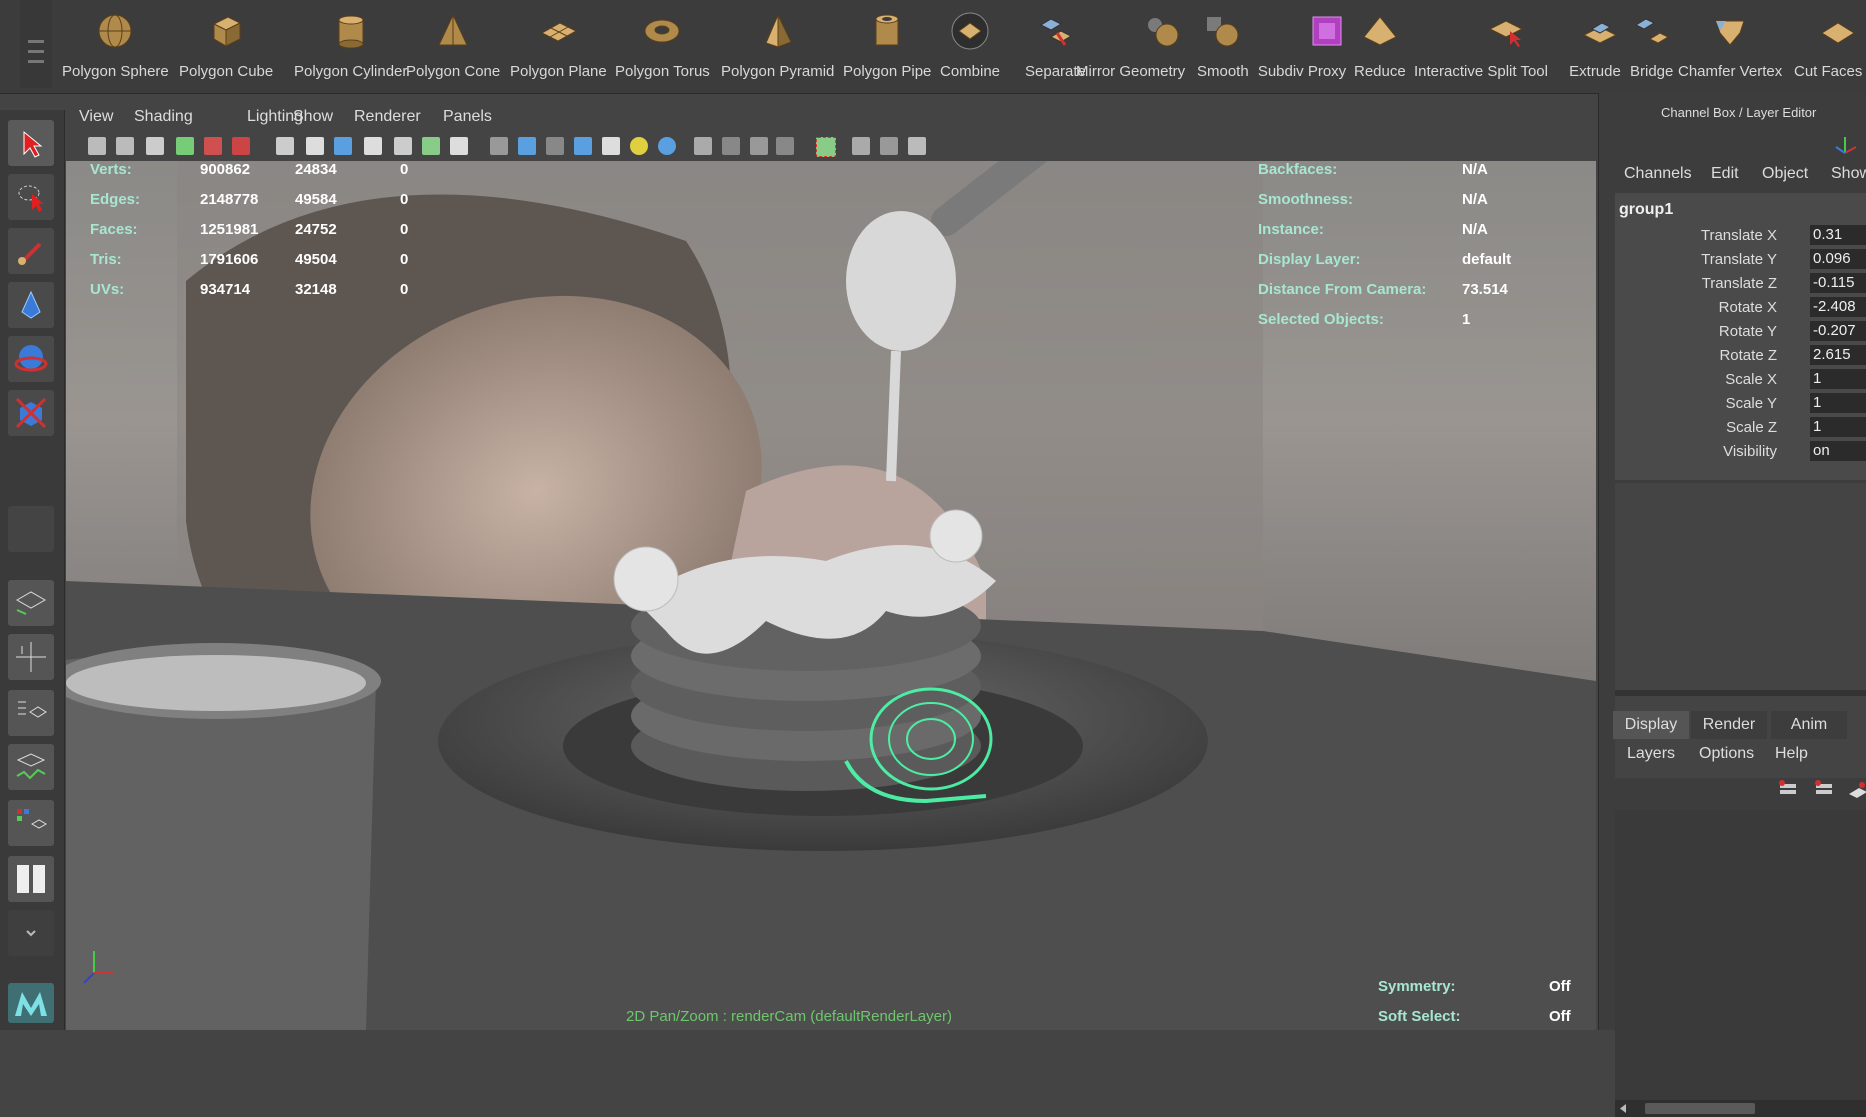 The image size is (1866, 1117). What do you see at coordinates (1595, 46) in the screenshot?
I see `extrude-button: Extrude` at bounding box center [1595, 46].